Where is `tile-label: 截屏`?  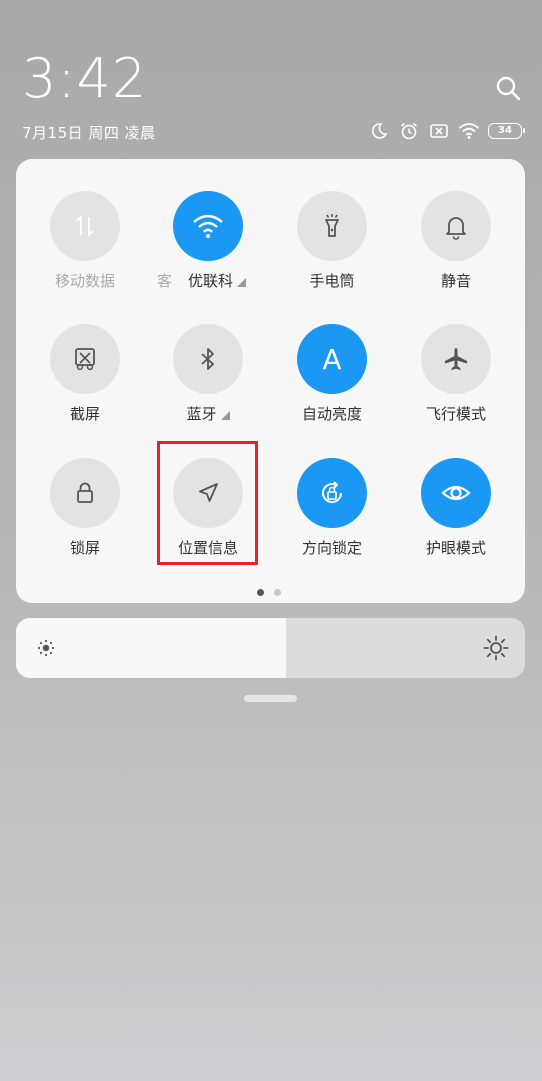 tile-label: 截屏 is located at coordinates (84, 413).